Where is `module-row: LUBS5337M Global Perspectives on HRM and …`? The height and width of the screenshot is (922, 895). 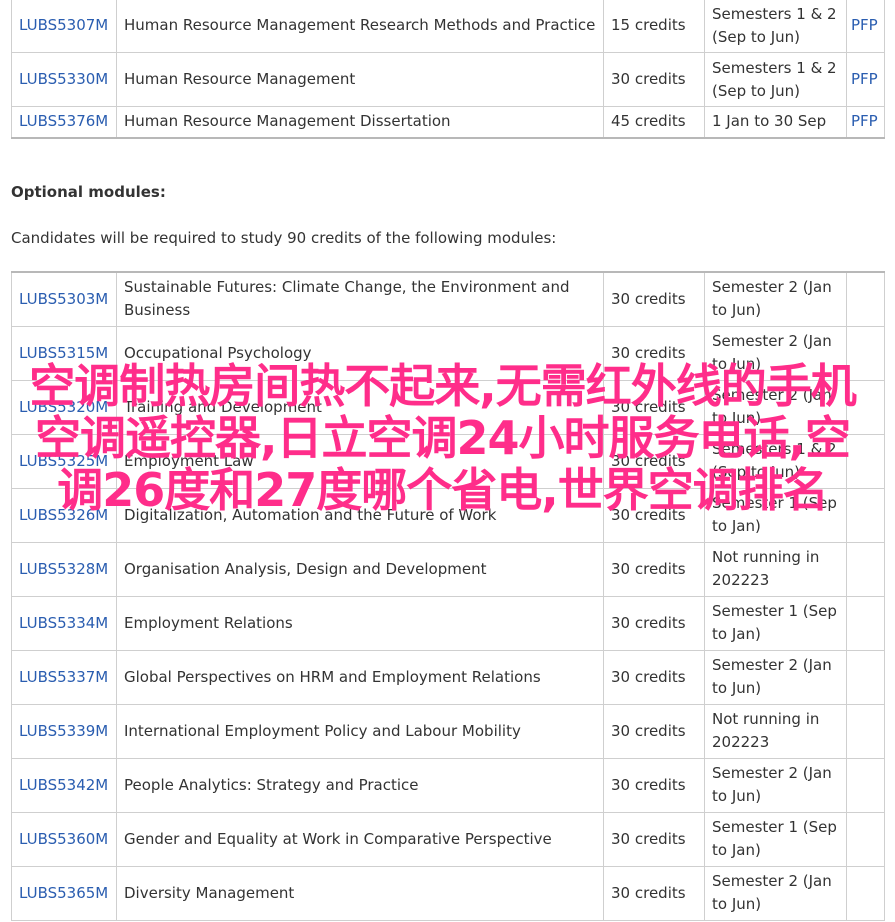 module-row: LUBS5337M Global Perspectives on HRM and … is located at coordinates (448, 677).